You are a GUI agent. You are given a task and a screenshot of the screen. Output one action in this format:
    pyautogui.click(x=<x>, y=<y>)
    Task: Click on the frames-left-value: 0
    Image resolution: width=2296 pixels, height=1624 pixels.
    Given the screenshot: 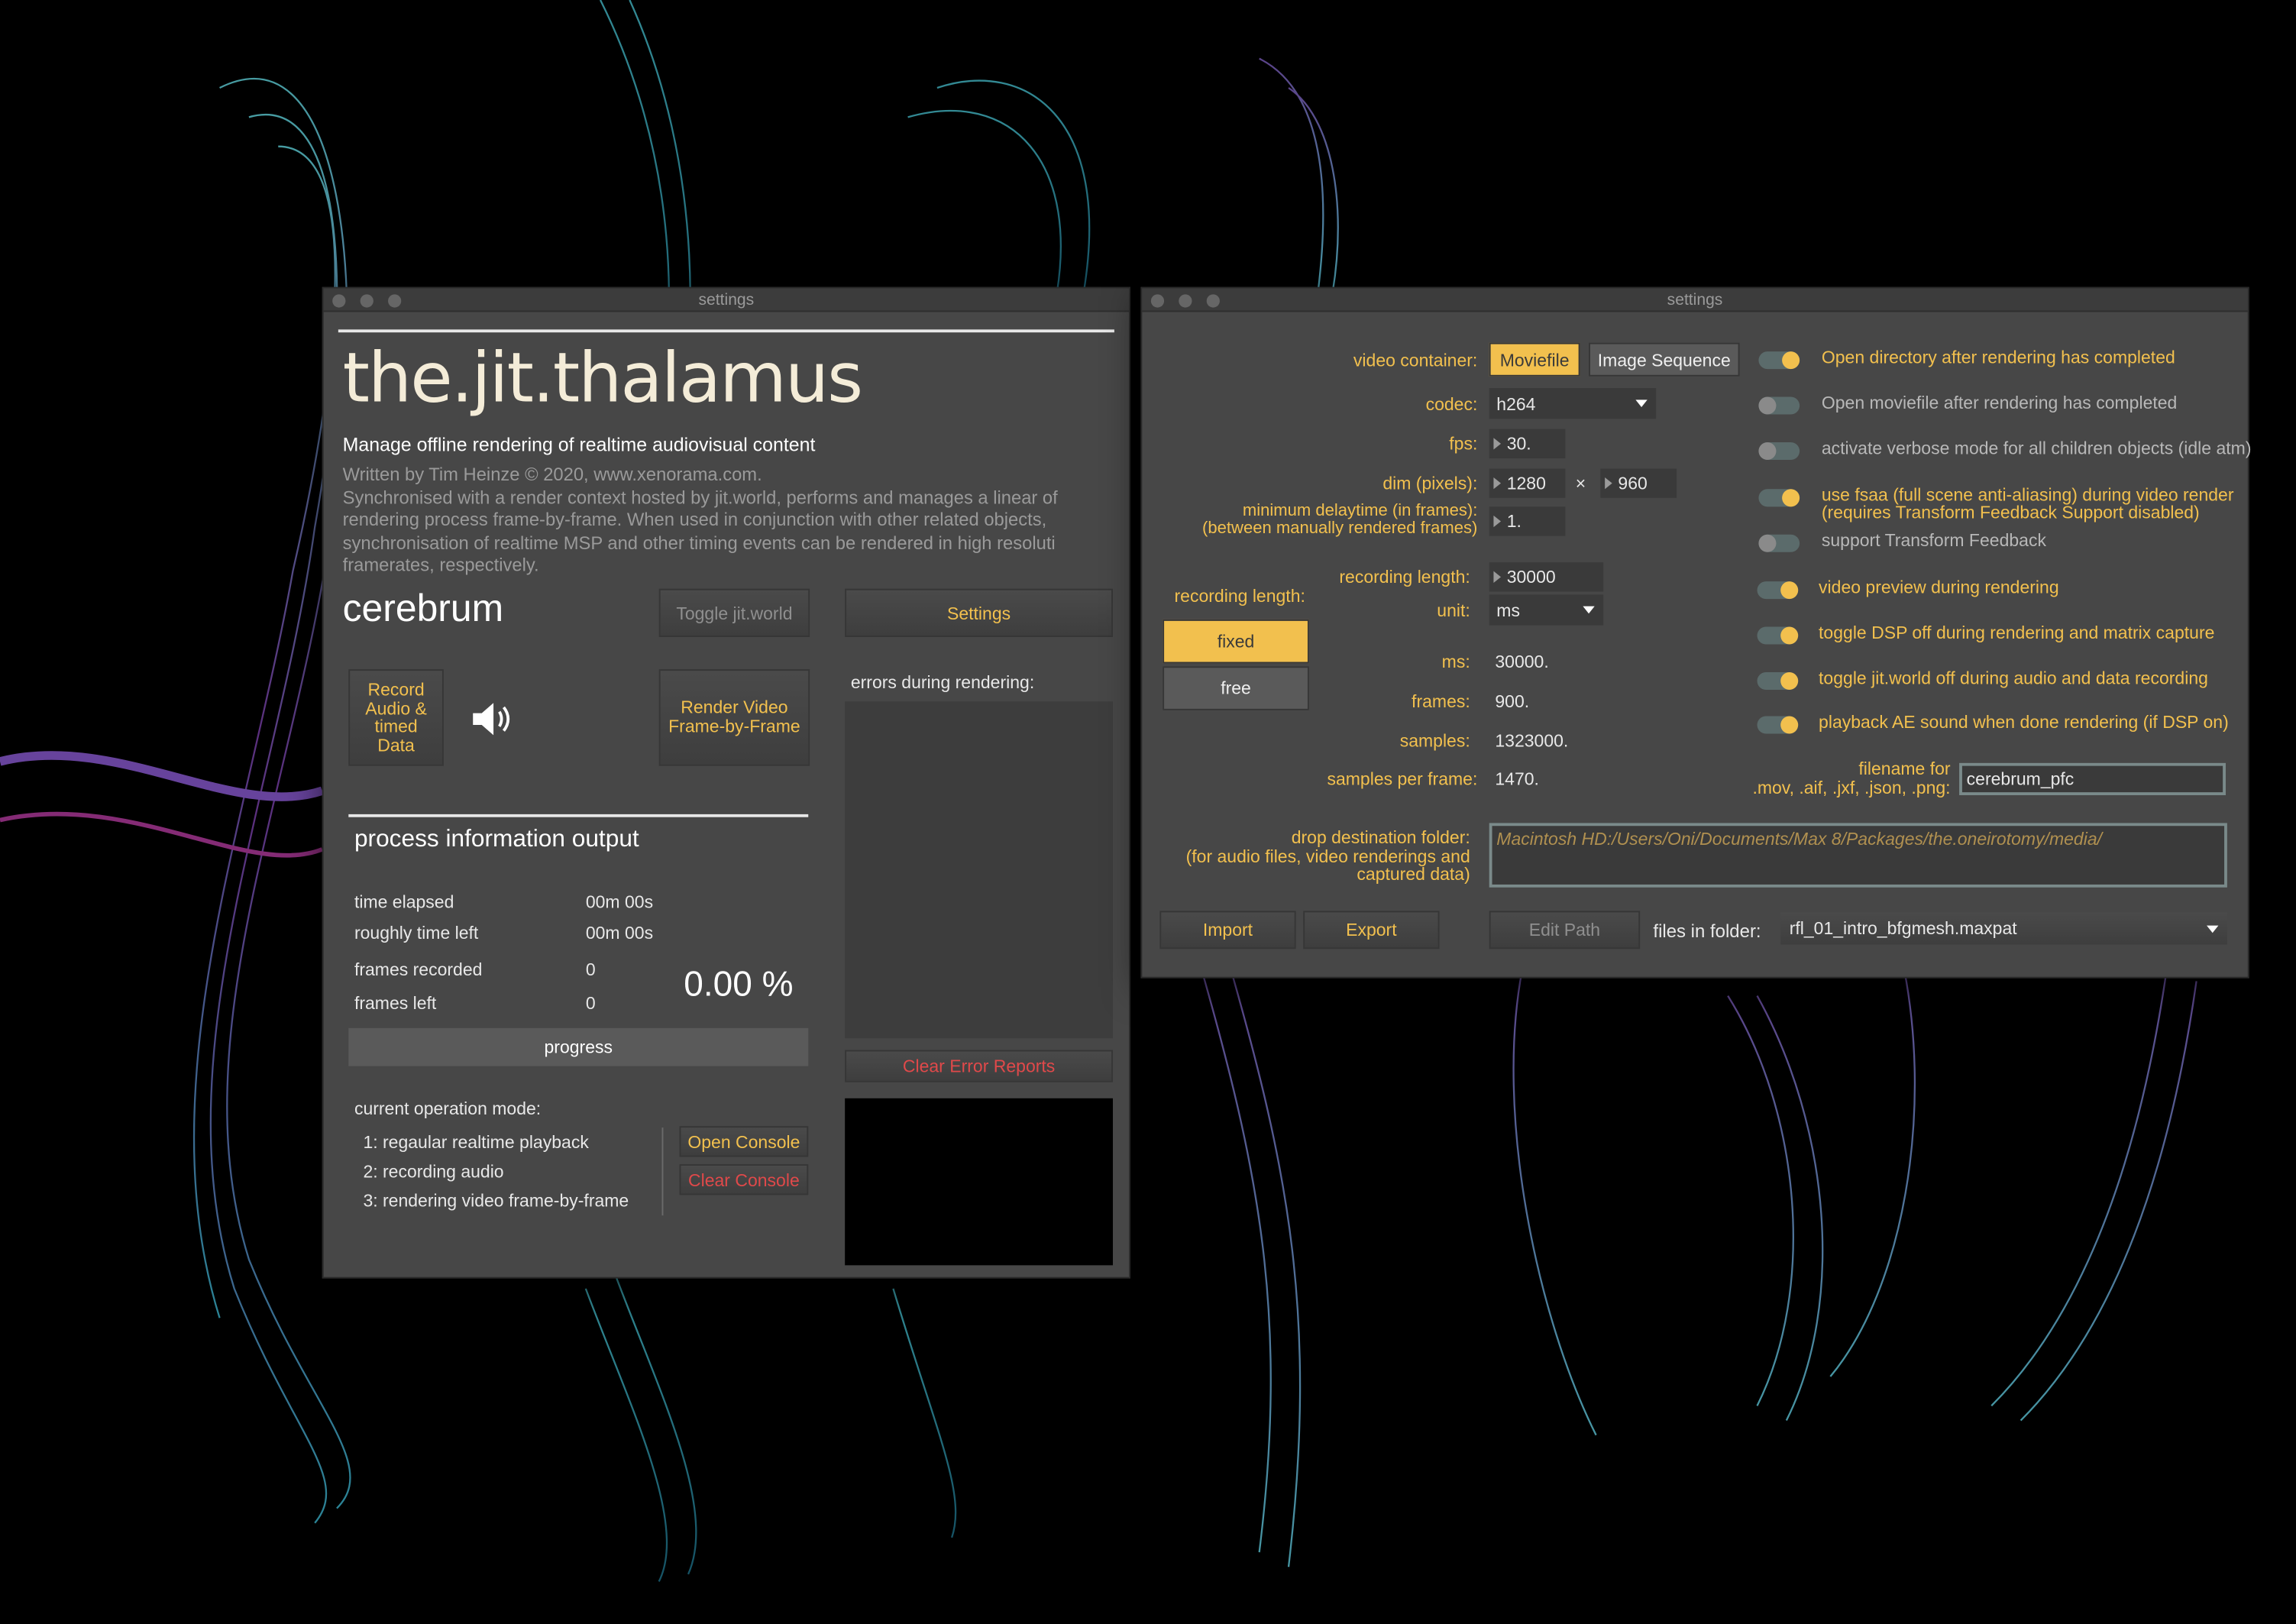 What is the action you would take?
    pyautogui.click(x=590, y=1003)
    